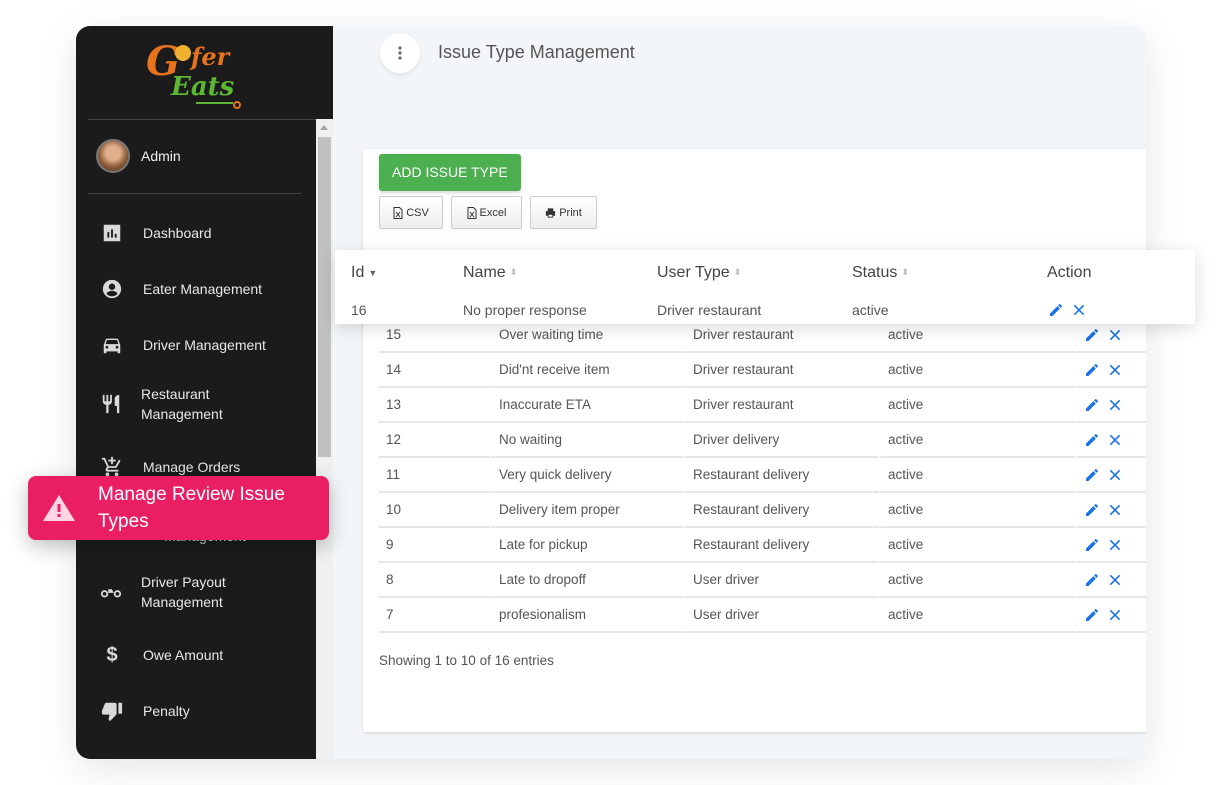  I want to click on cell-name: Very quick delivery, so click(587, 475).